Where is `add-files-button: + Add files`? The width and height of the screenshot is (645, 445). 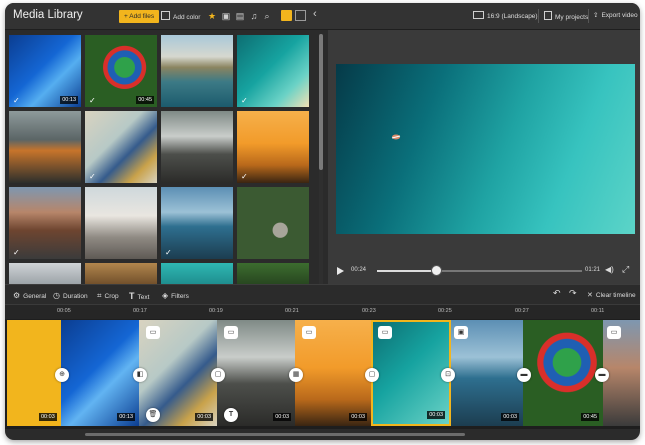 add-files-button: + Add files is located at coordinates (139, 16).